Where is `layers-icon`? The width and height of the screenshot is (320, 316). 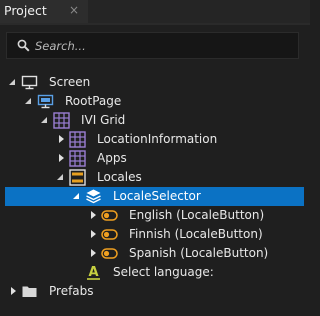 layers-icon is located at coordinates (93, 196).